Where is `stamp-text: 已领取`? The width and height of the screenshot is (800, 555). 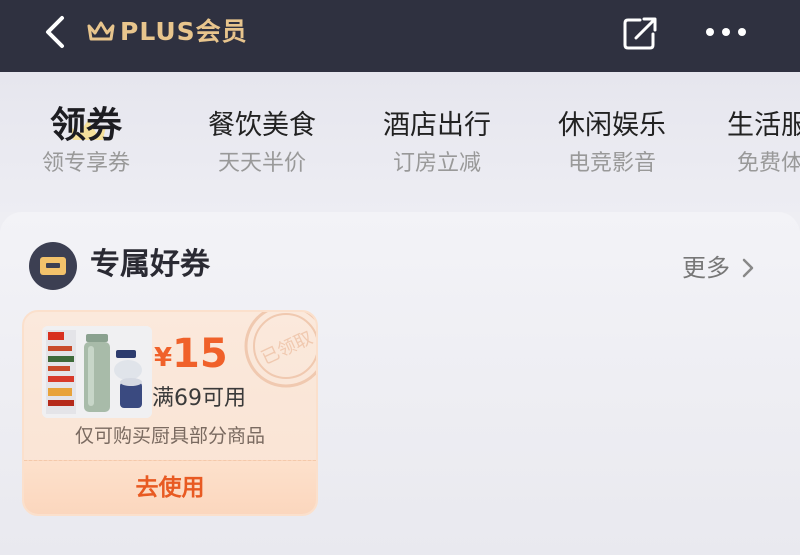 stamp-text: 已领取 is located at coordinates (287, 348).